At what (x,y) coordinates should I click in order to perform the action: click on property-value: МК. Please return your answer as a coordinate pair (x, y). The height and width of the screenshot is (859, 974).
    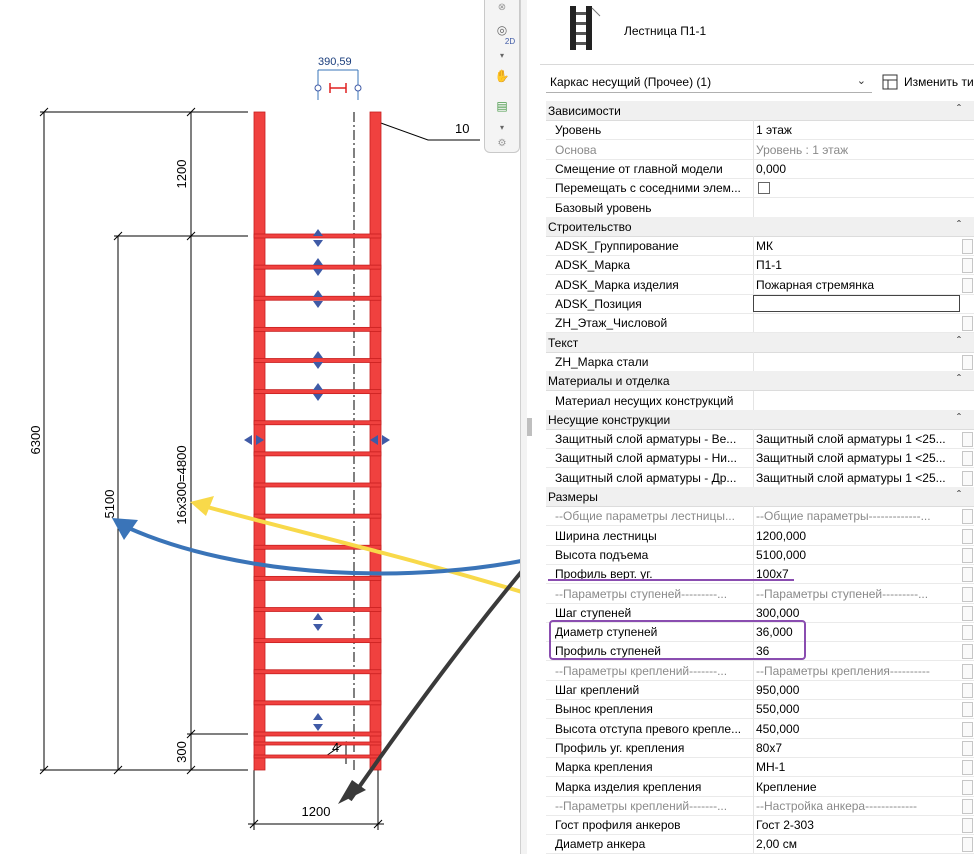
    Looking at the image, I should click on (858, 246).